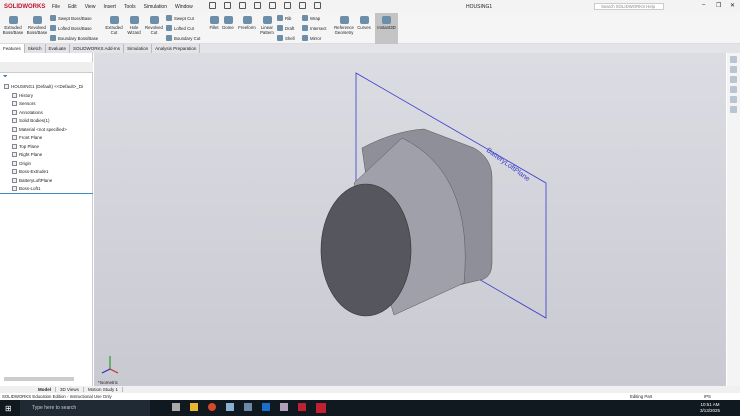  Describe the element at coordinates (5, 77) in the screenshot. I see `filter-icon: ⏷` at that location.